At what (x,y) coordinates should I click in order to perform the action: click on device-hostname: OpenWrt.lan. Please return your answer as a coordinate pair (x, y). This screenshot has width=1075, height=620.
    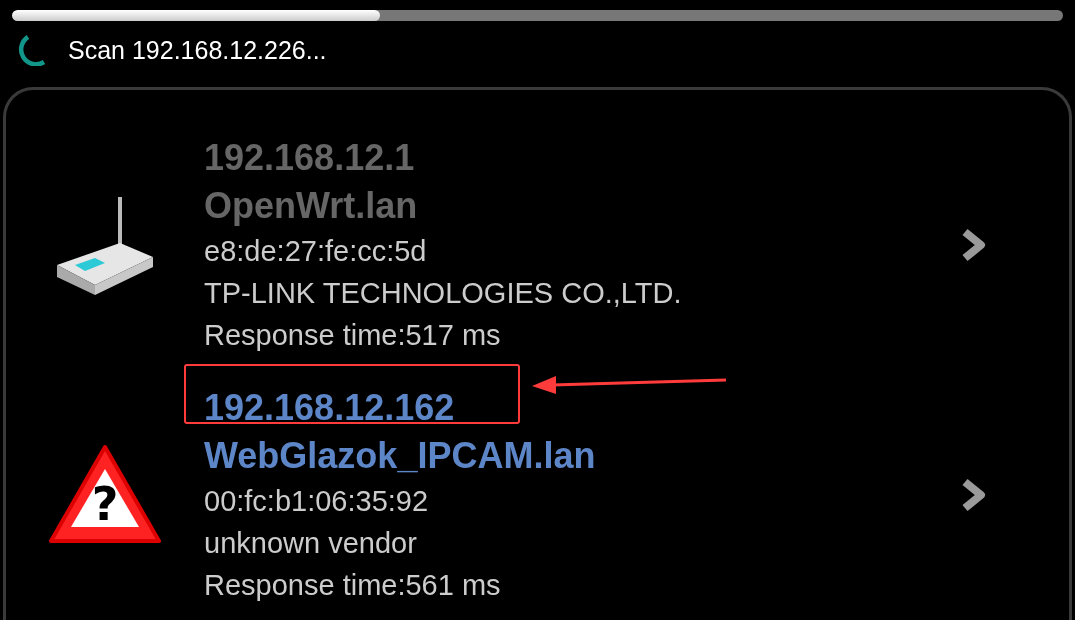
    Looking at the image, I should click on (311, 206).